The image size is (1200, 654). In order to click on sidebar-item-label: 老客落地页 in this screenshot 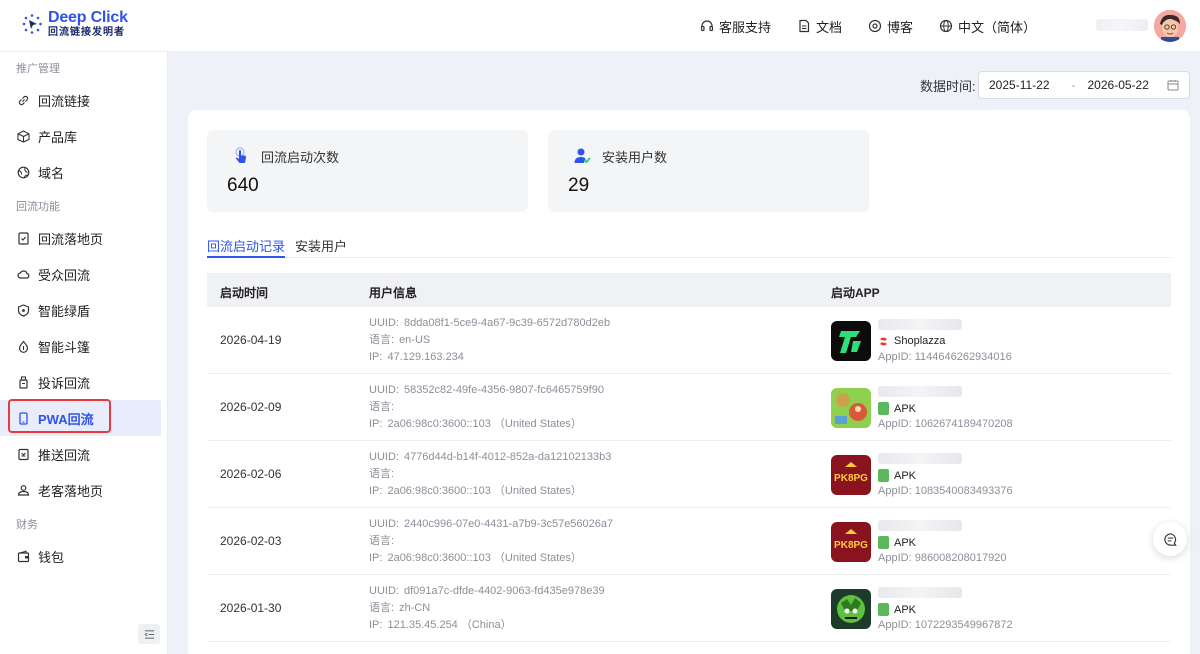, I will do `click(71, 491)`.